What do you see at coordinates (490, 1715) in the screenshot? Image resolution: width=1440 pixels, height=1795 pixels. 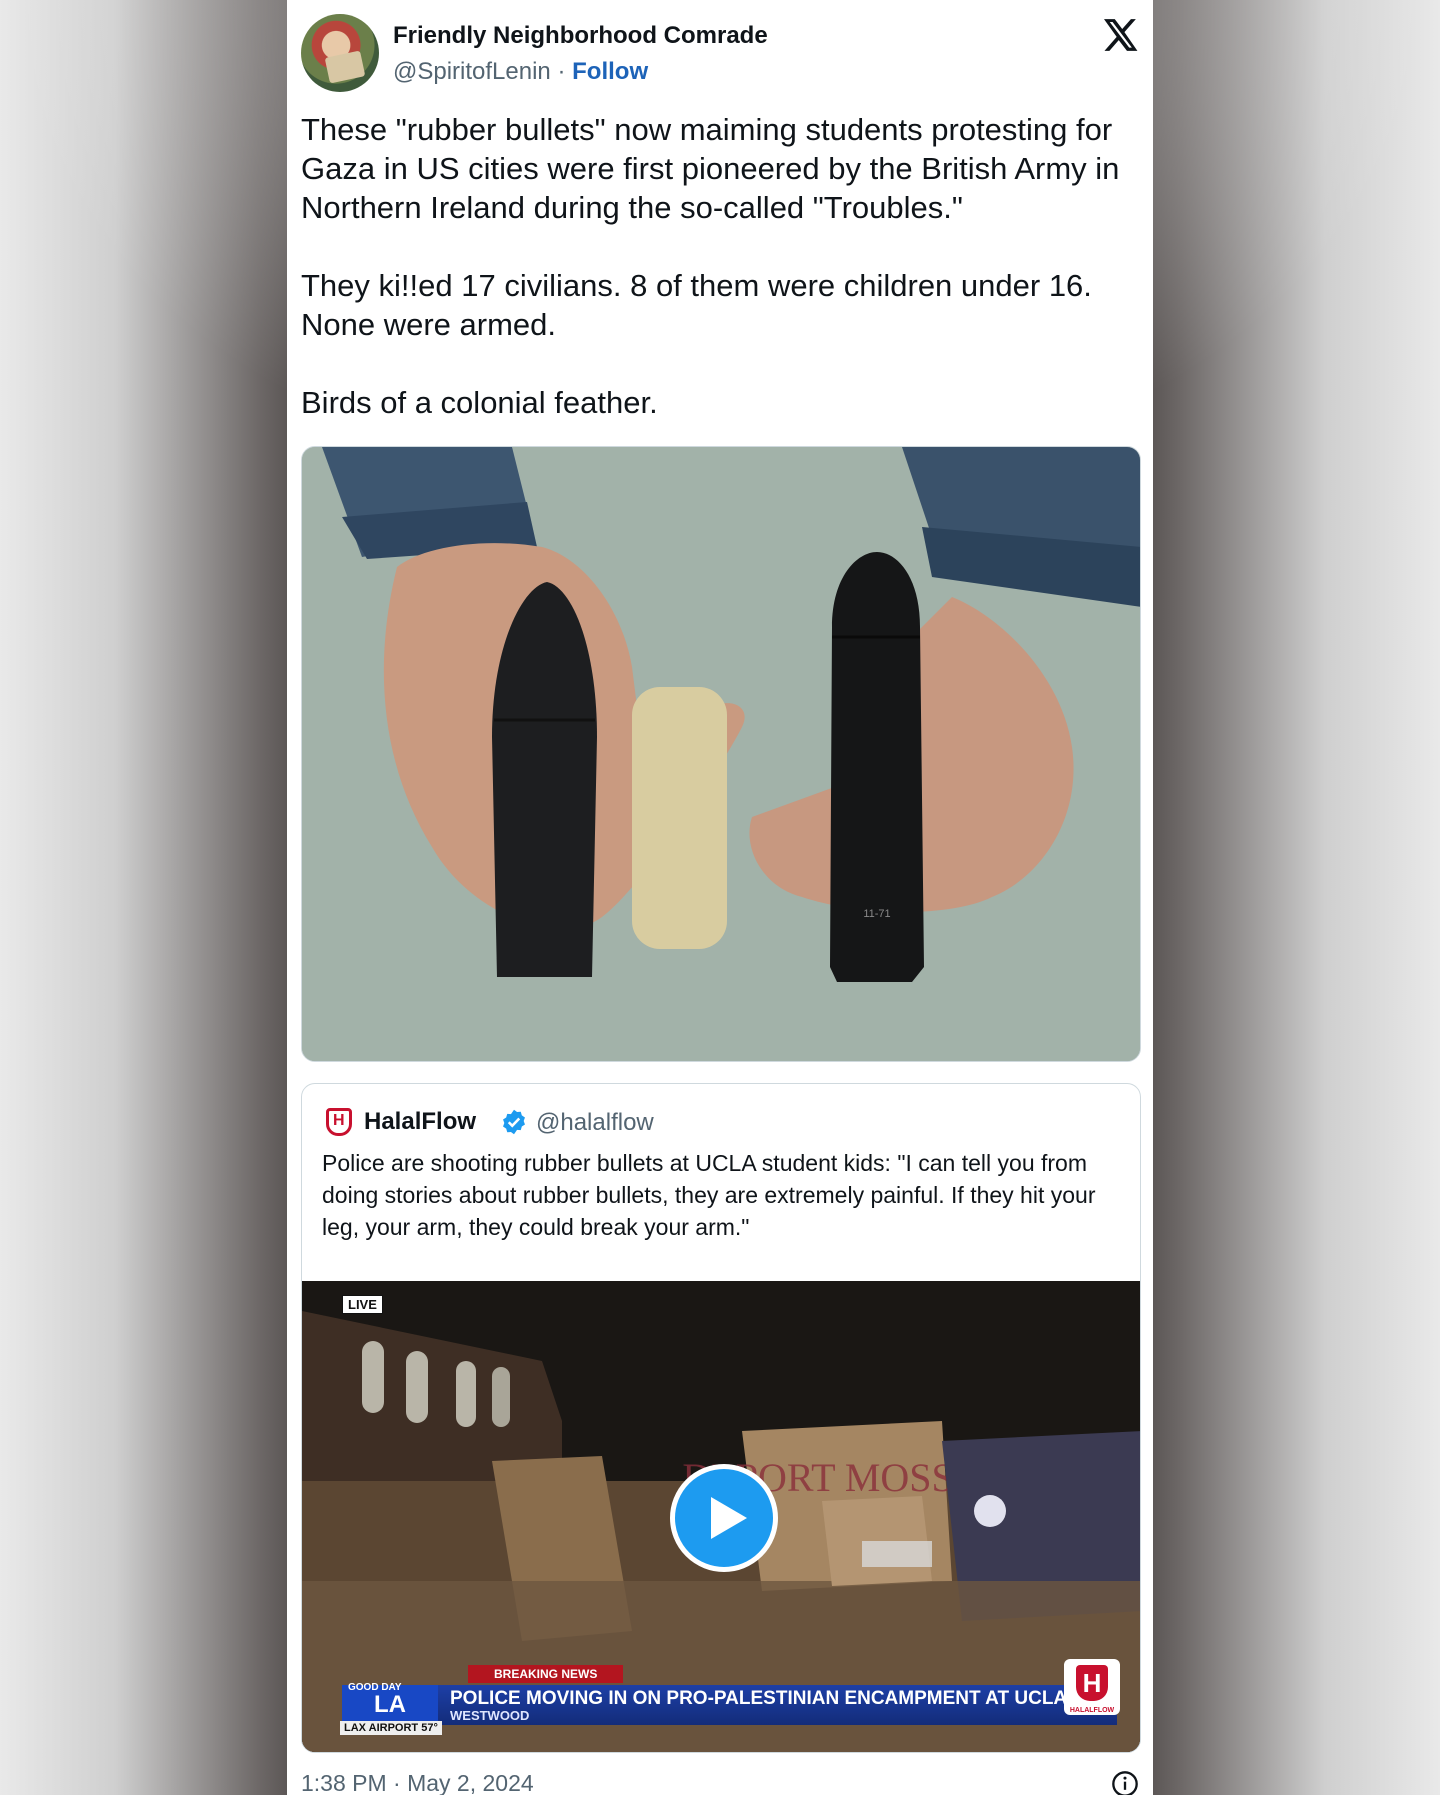 I see `news-subline: WESTWOOD` at bounding box center [490, 1715].